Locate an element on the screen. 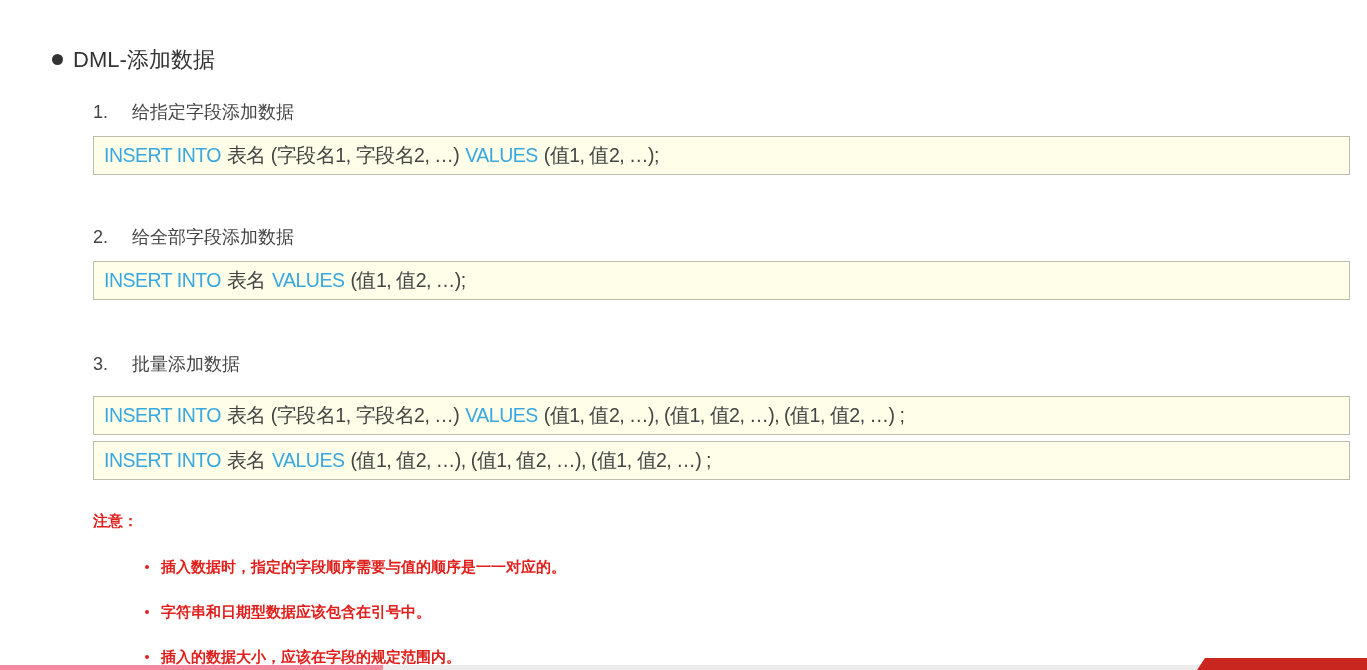 This screenshot has width=1367, height=670. section-heading: 批量添加数据 is located at coordinates (186, 364).